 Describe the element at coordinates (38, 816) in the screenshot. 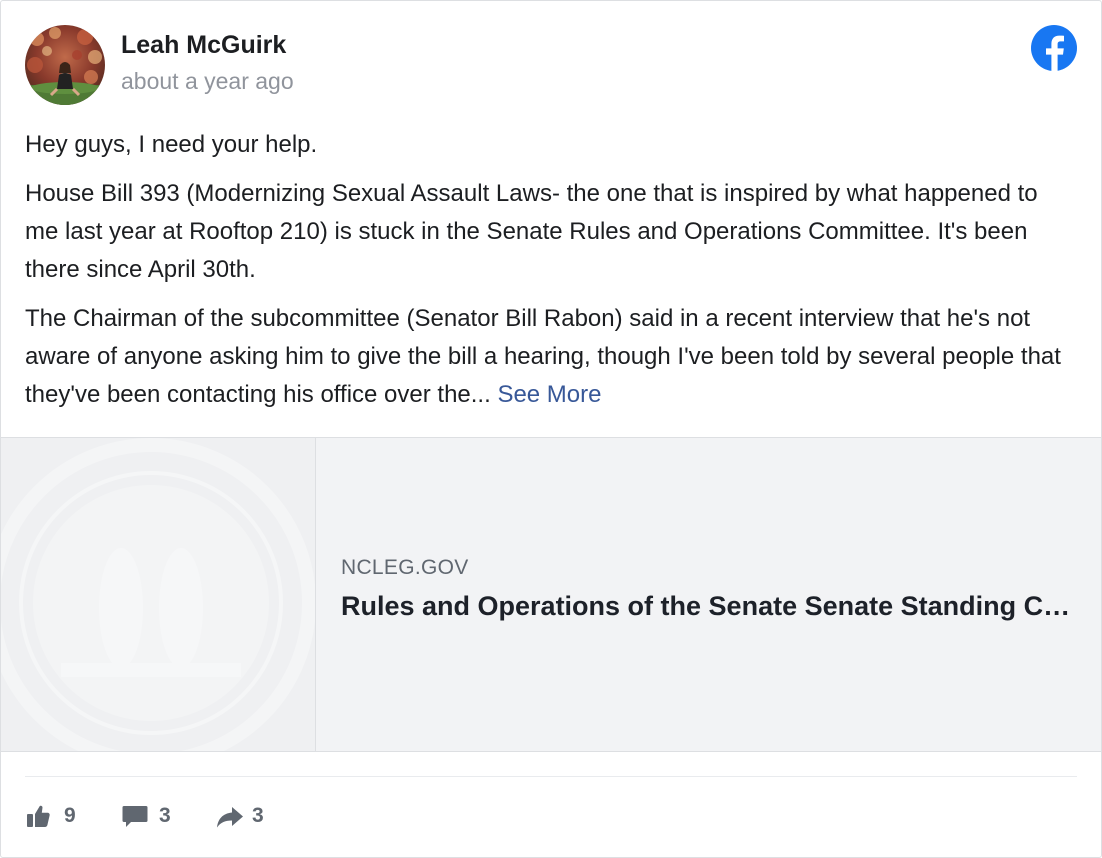

I see `thumbs-up-icon` at that location.